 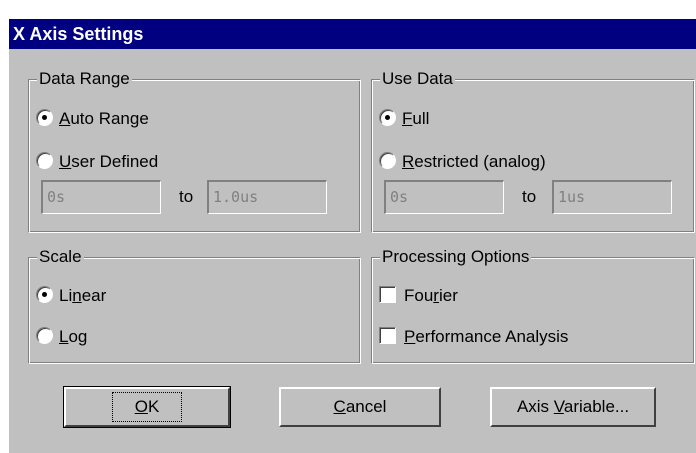 I want to click on linear-radio-indicator, so click(x=44, y=294).